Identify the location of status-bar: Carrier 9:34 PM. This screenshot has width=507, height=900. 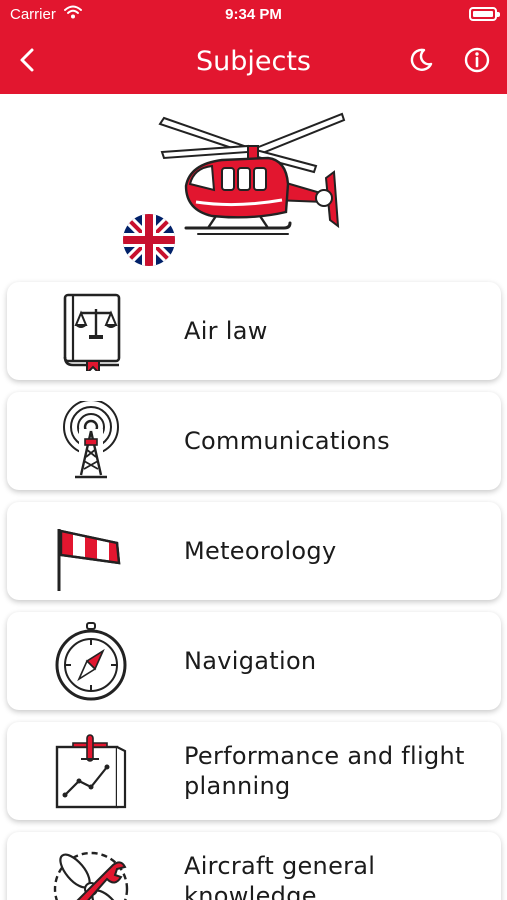
(253, 14).